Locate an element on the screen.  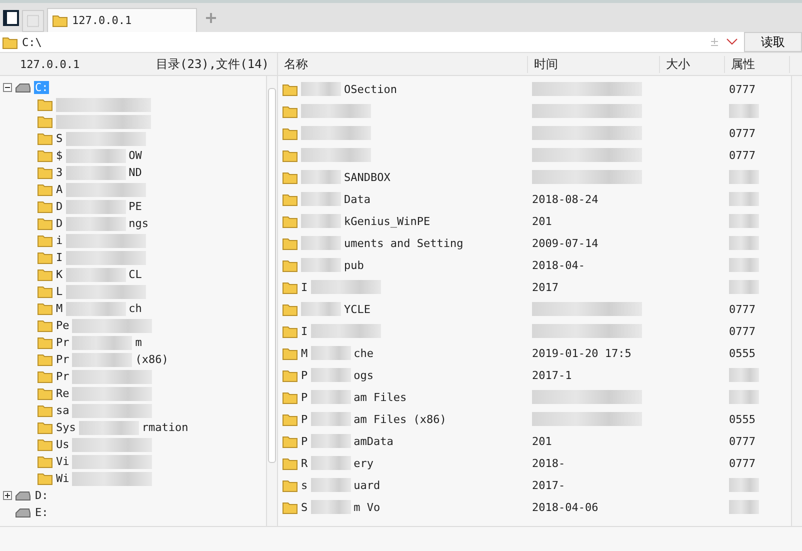
folder-name: am Files is located at coordinates (380, 397).